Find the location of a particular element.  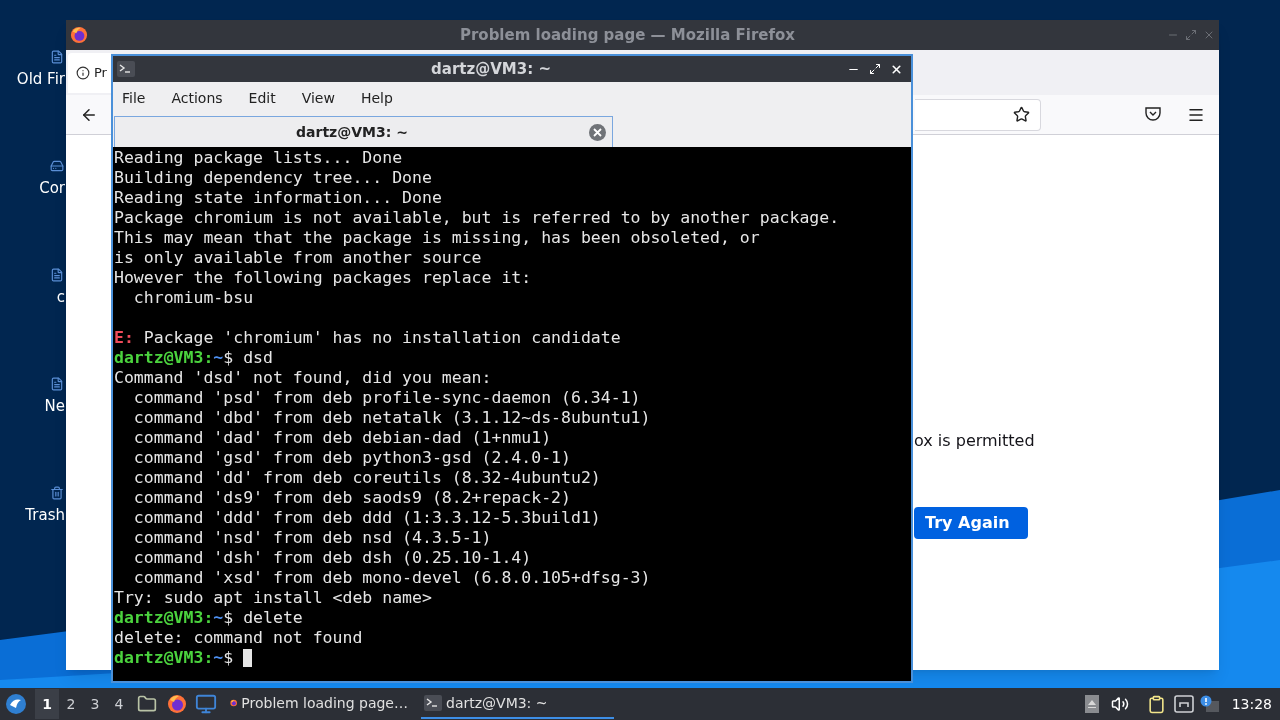

bookmark-star-icon is located at coordinates (1021, 114).